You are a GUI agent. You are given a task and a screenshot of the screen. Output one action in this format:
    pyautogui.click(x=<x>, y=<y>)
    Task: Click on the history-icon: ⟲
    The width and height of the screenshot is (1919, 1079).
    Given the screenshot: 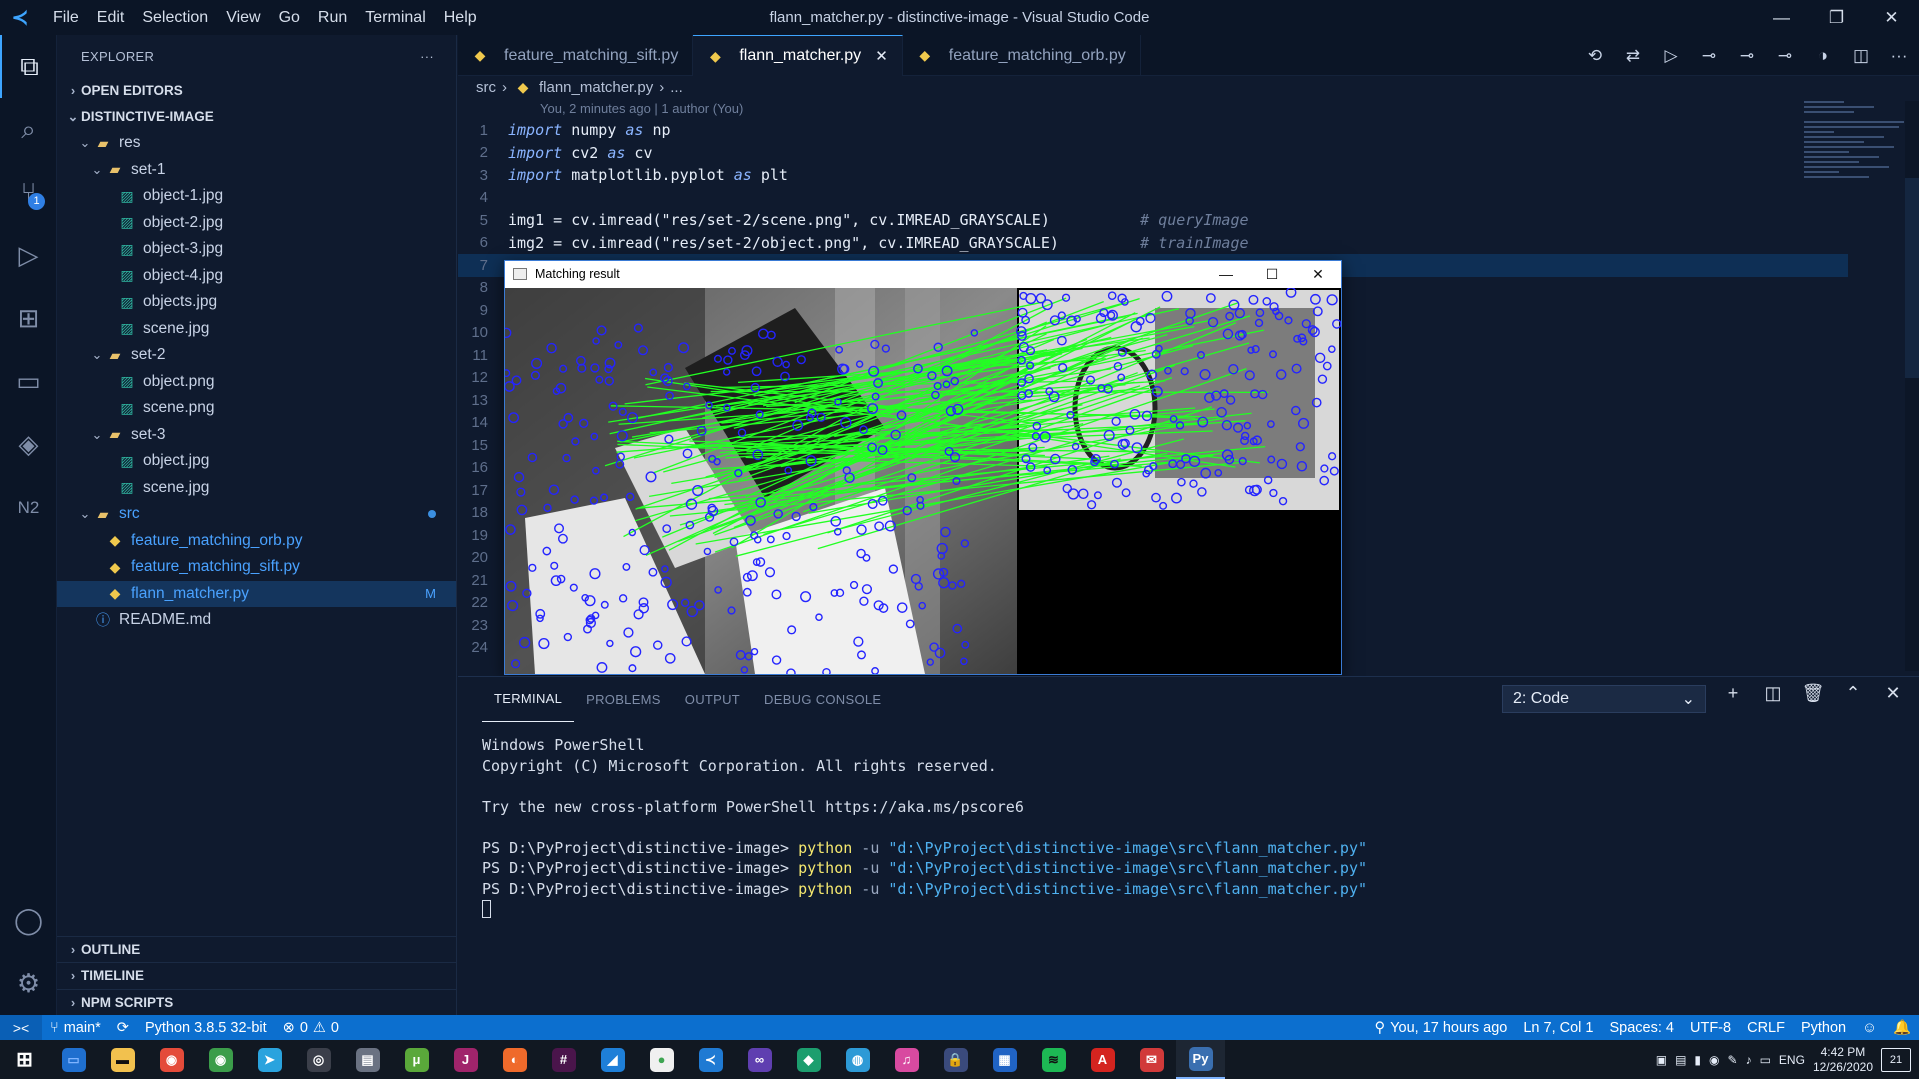 What is the action you would take?
    pyautogui.click(x=1595, y=56)
    